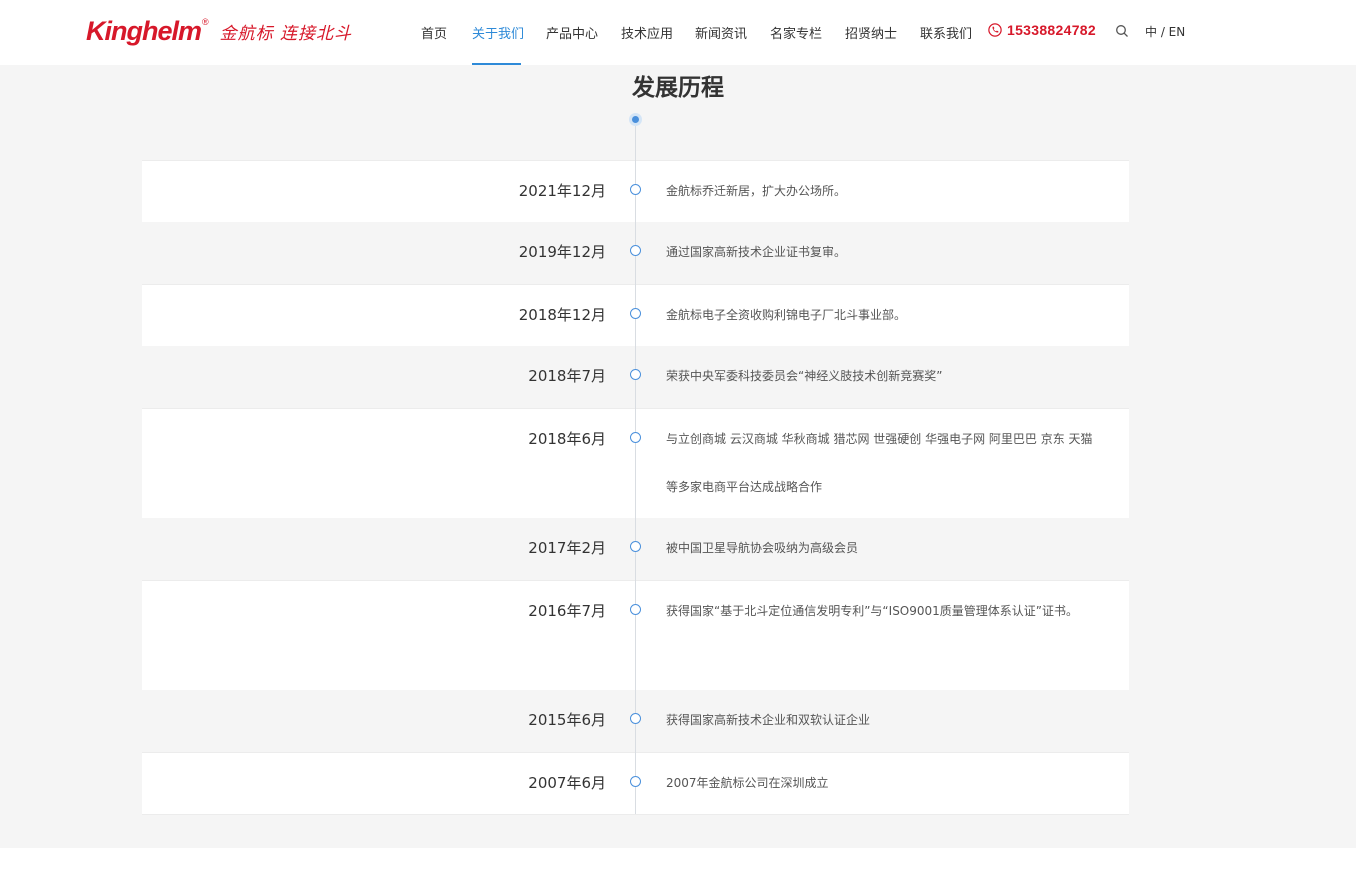  What do you see at coordinates (995, 30) in the screenshot?
I see `phone-icon` at bounding box center [995, 30].